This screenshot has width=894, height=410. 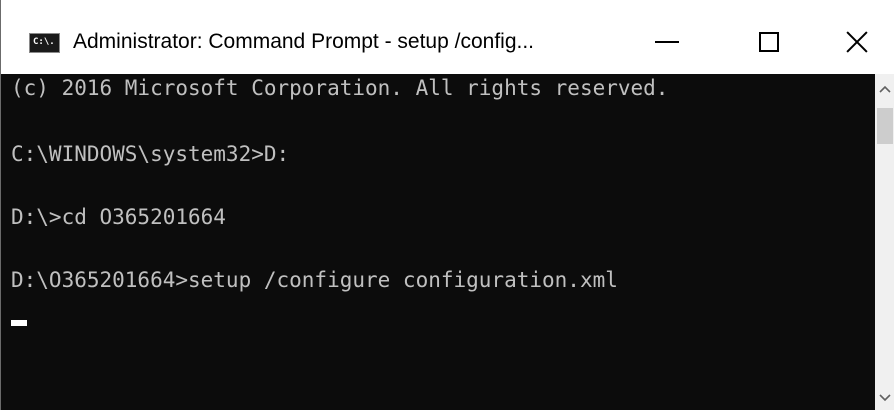 What do you see at coordinates (118, 217) in the screenshot?
I see `console-line: D:\>cd O365201664` at bounding box center [118, 217].